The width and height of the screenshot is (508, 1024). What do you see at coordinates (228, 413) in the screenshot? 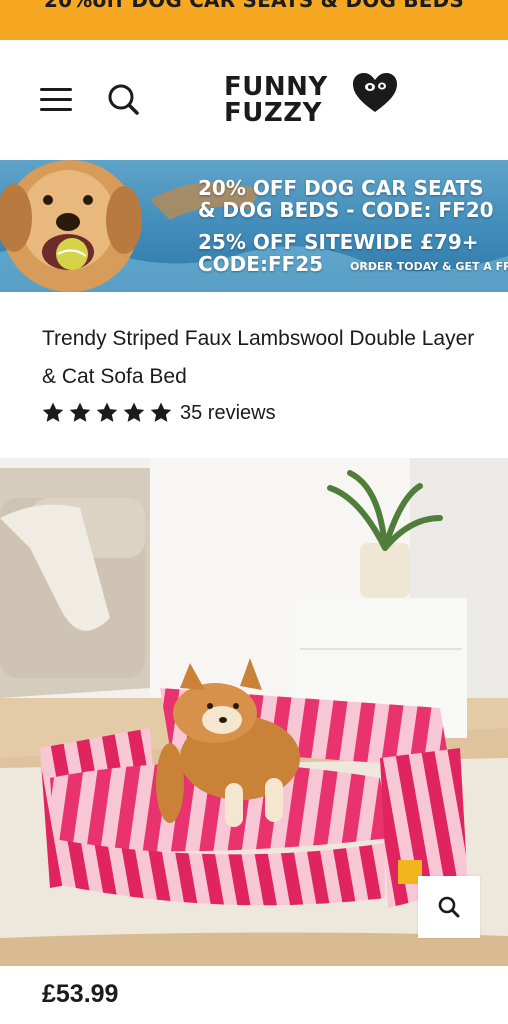
I see `reviews-link: 35 reviews` at bounding box center [228, 413].